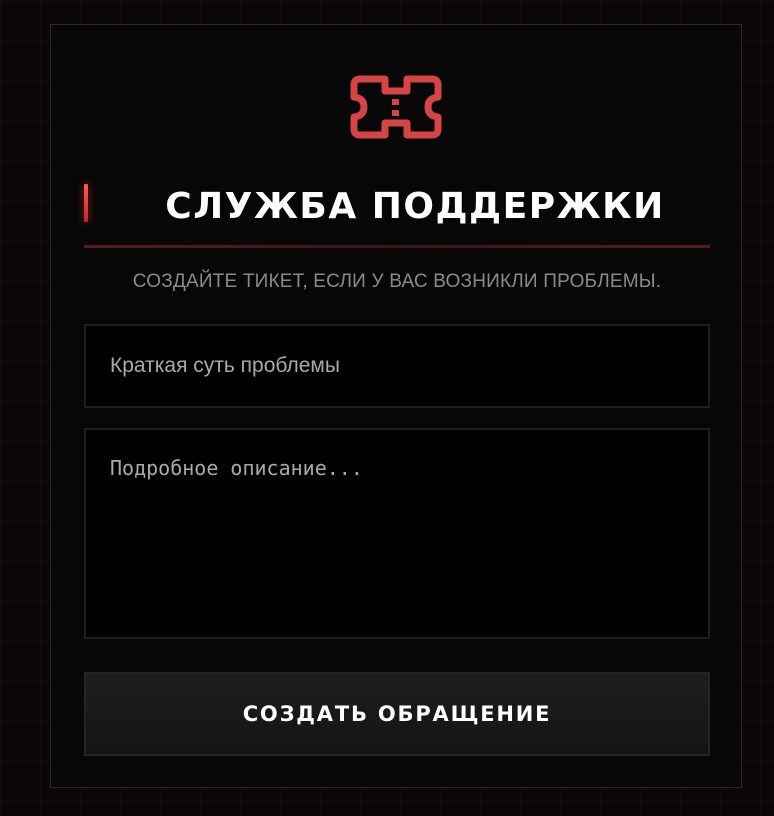 This screenshot has width=774, height=816. Describe the element at coordinates (415, 206) in the screenshot. I see `page-title: СЛУЖБА ПОДДЕРЖКИ` at that location.